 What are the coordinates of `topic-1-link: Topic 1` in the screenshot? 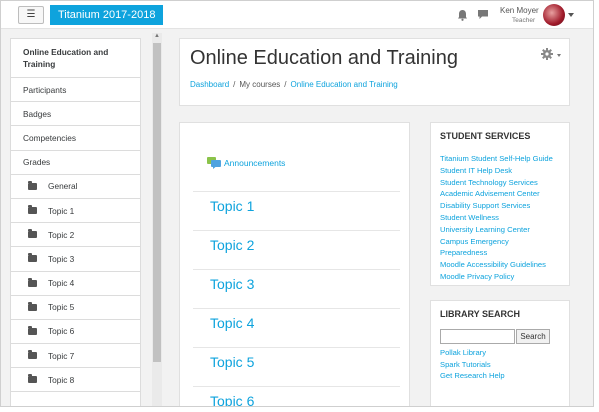 It's located at (232, 206).